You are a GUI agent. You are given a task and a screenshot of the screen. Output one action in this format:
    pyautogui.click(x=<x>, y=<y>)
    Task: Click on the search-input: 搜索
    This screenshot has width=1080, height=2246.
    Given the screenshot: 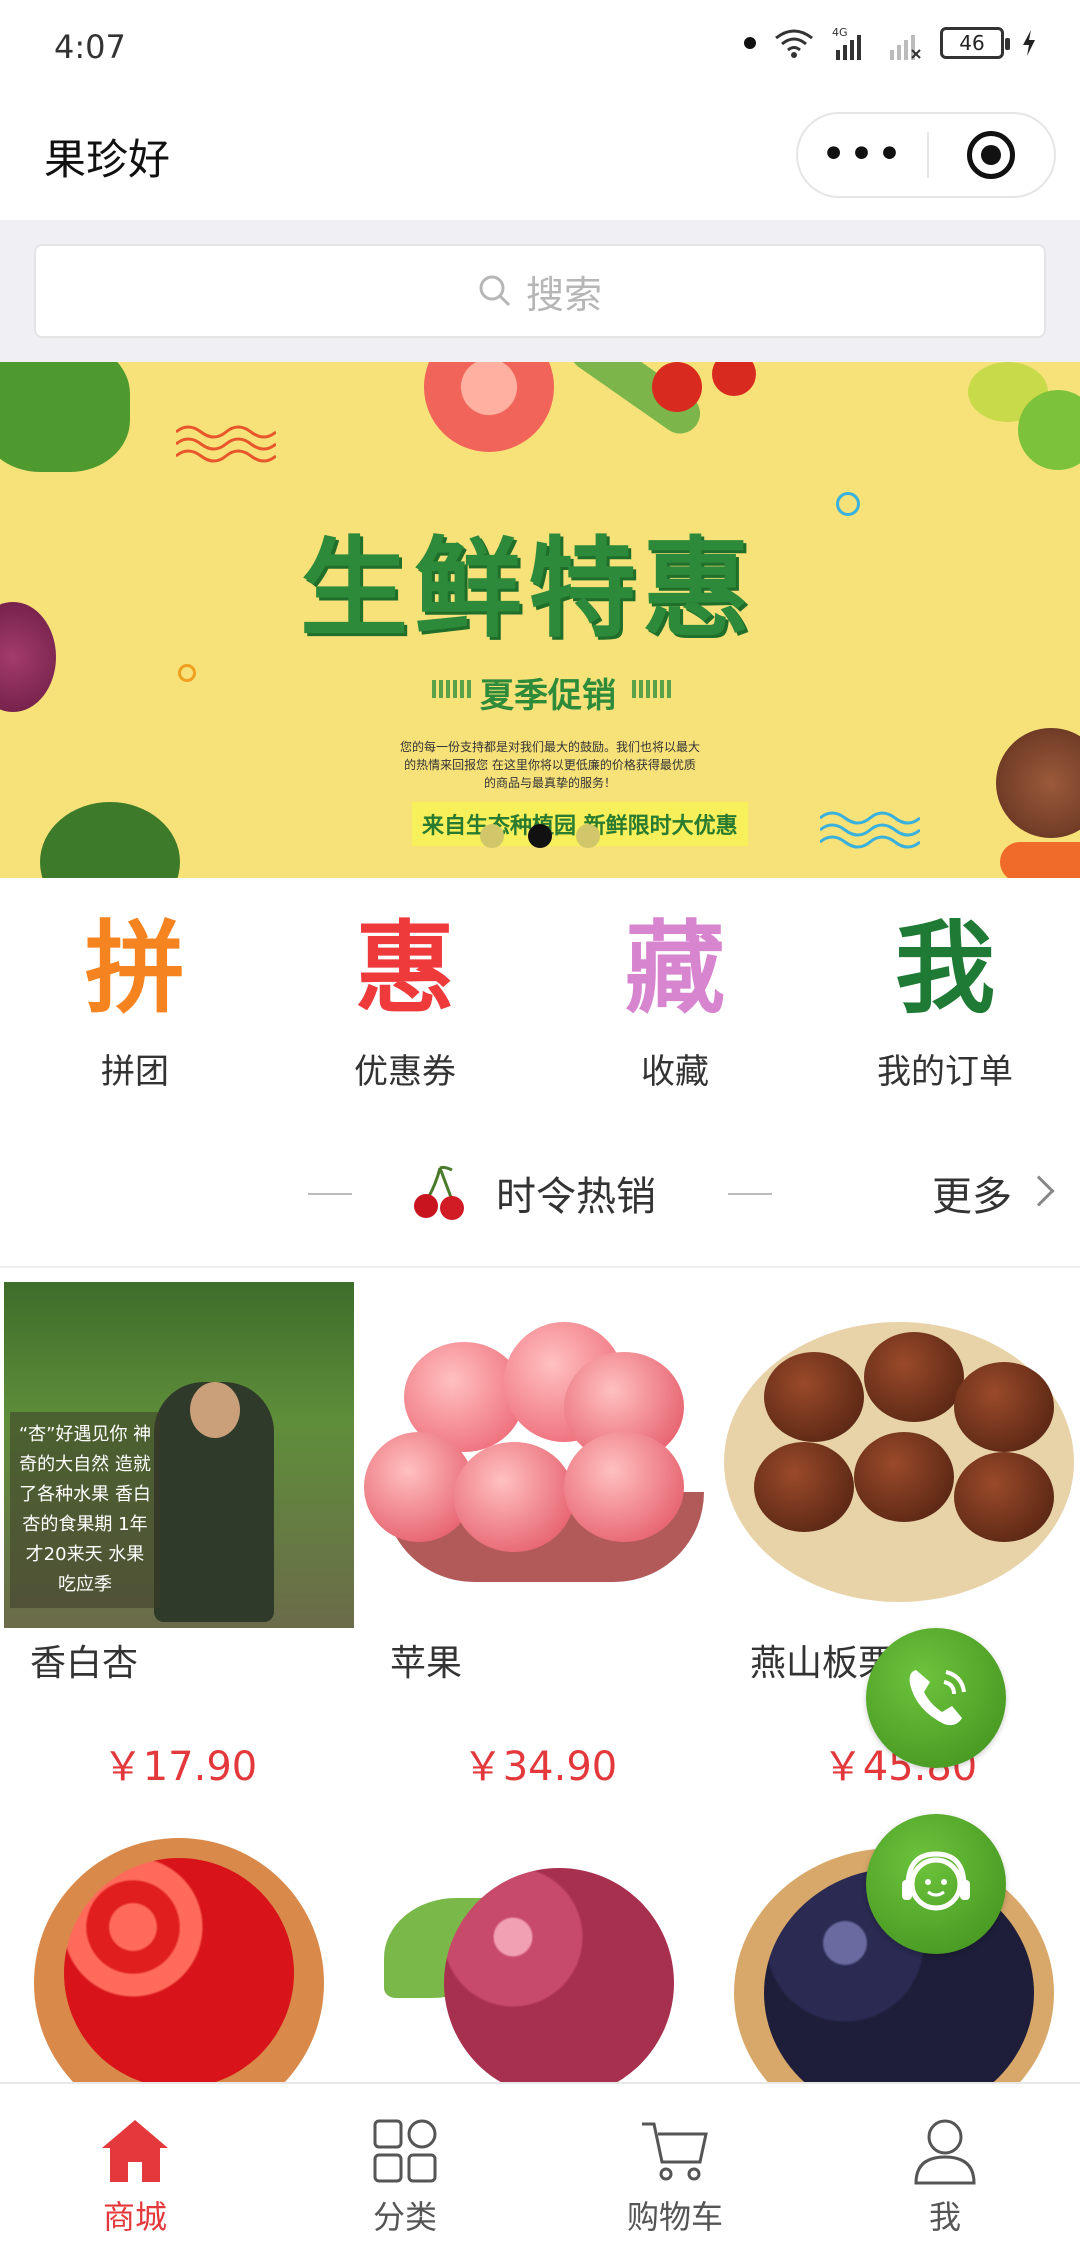 What is the action you would take?
    pyautogui.click(x=540, y=291)
    